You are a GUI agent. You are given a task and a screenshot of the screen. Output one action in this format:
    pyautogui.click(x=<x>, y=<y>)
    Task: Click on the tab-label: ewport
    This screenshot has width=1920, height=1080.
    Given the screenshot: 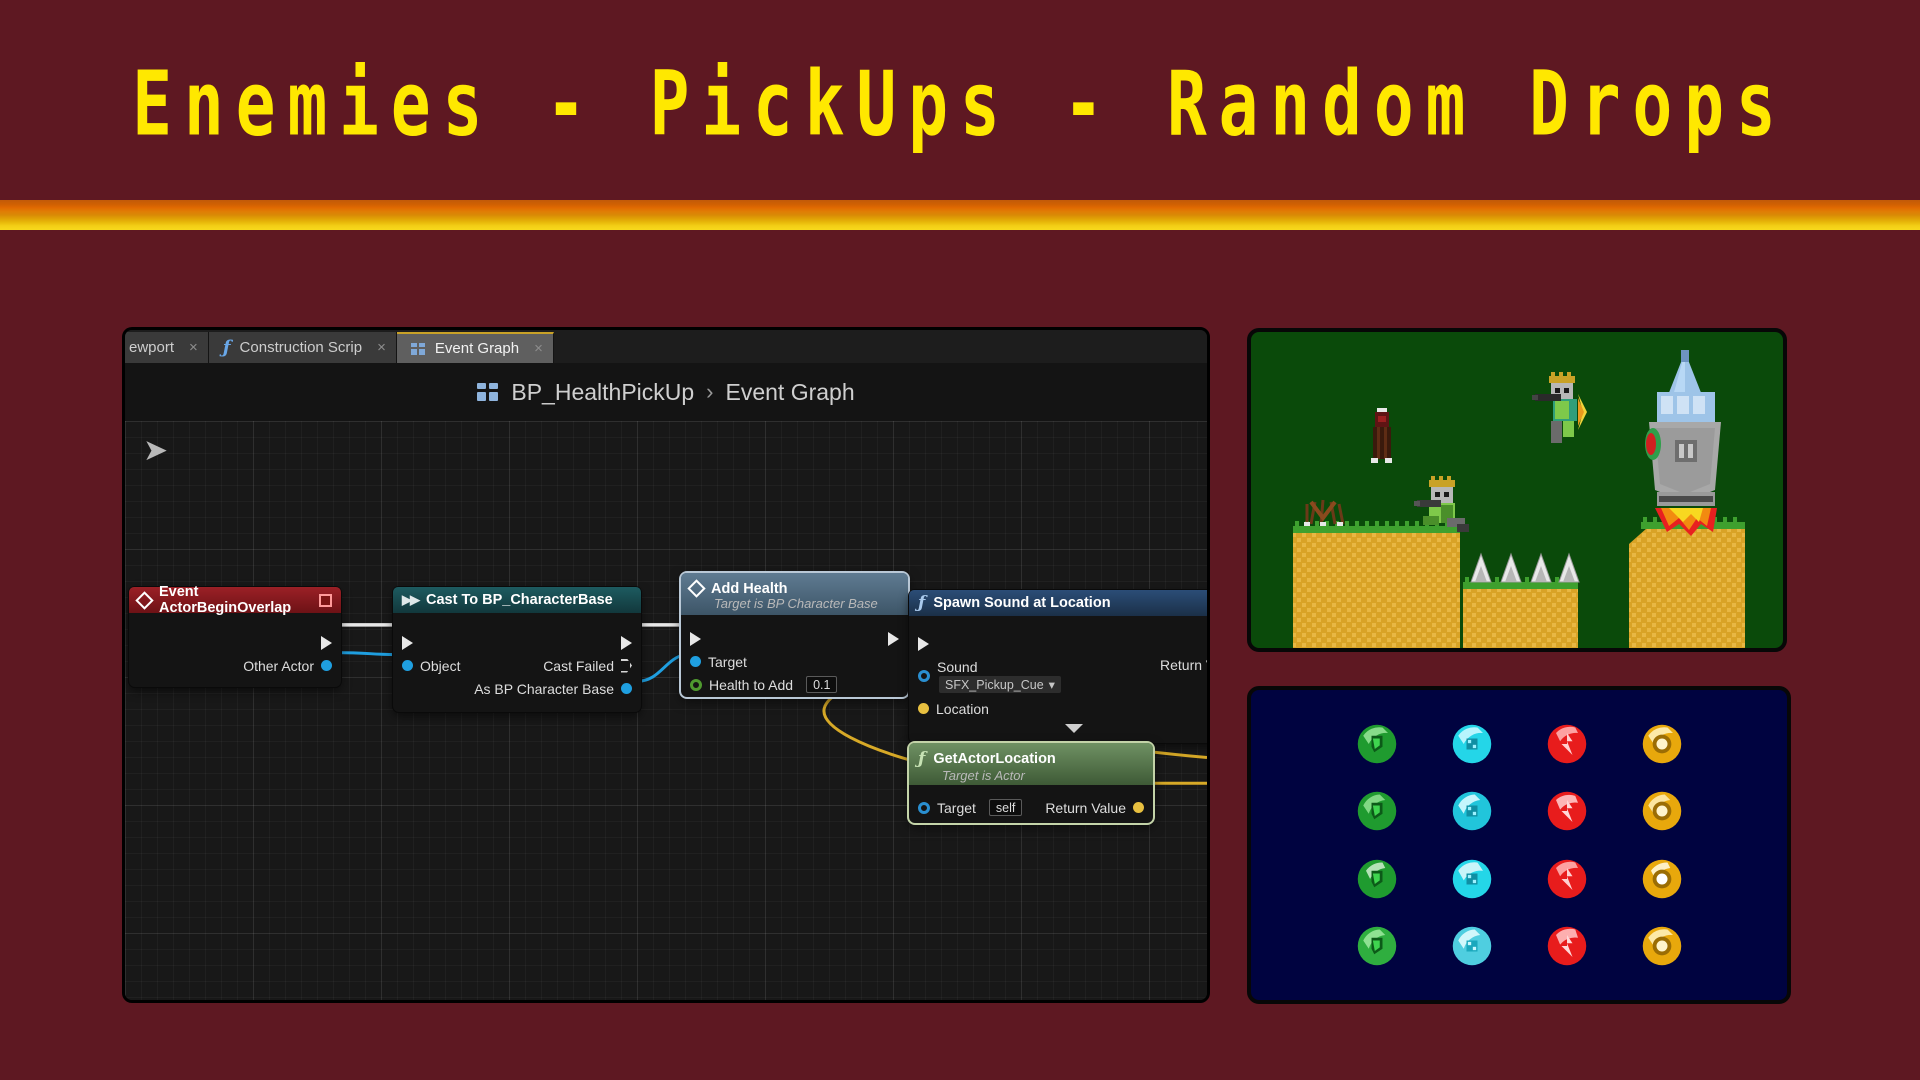 What is the action you would take?
    pyautogui.click(x=152, y=347)
    